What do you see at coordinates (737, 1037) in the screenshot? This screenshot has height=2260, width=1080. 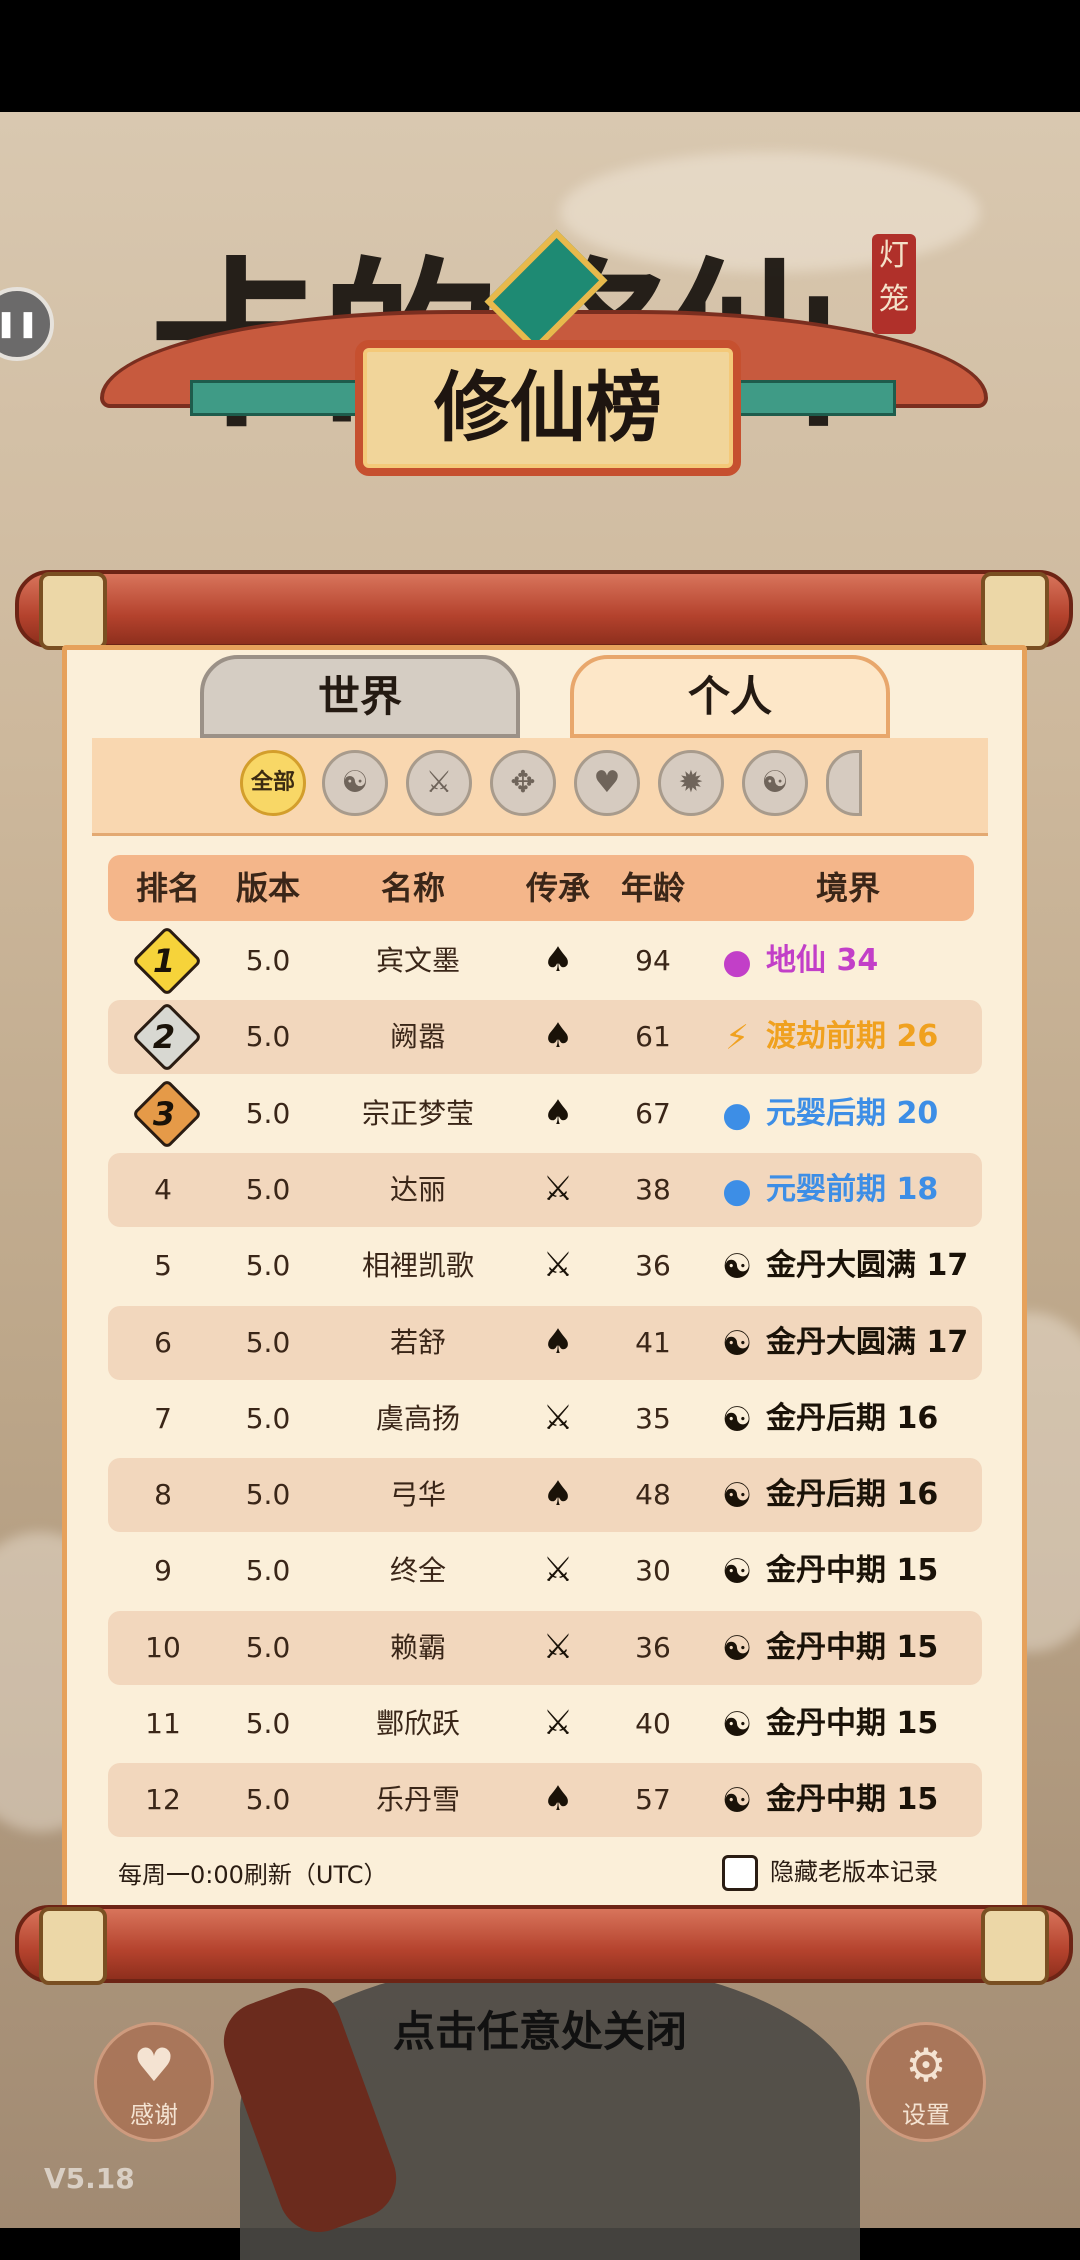 I see `realm-icon: ⚡` at bounding box center [737, 1037].